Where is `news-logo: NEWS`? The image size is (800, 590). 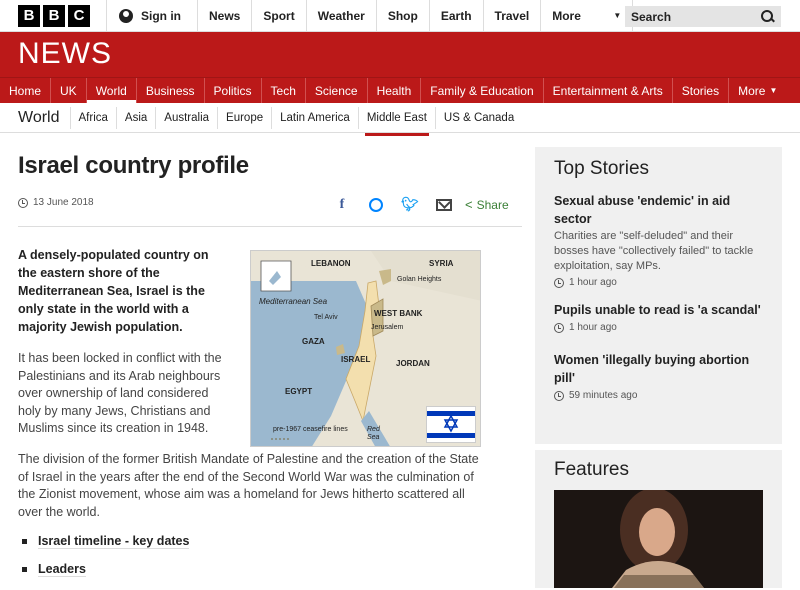 news-logo: NEWS is located at coordinates (65, 54).